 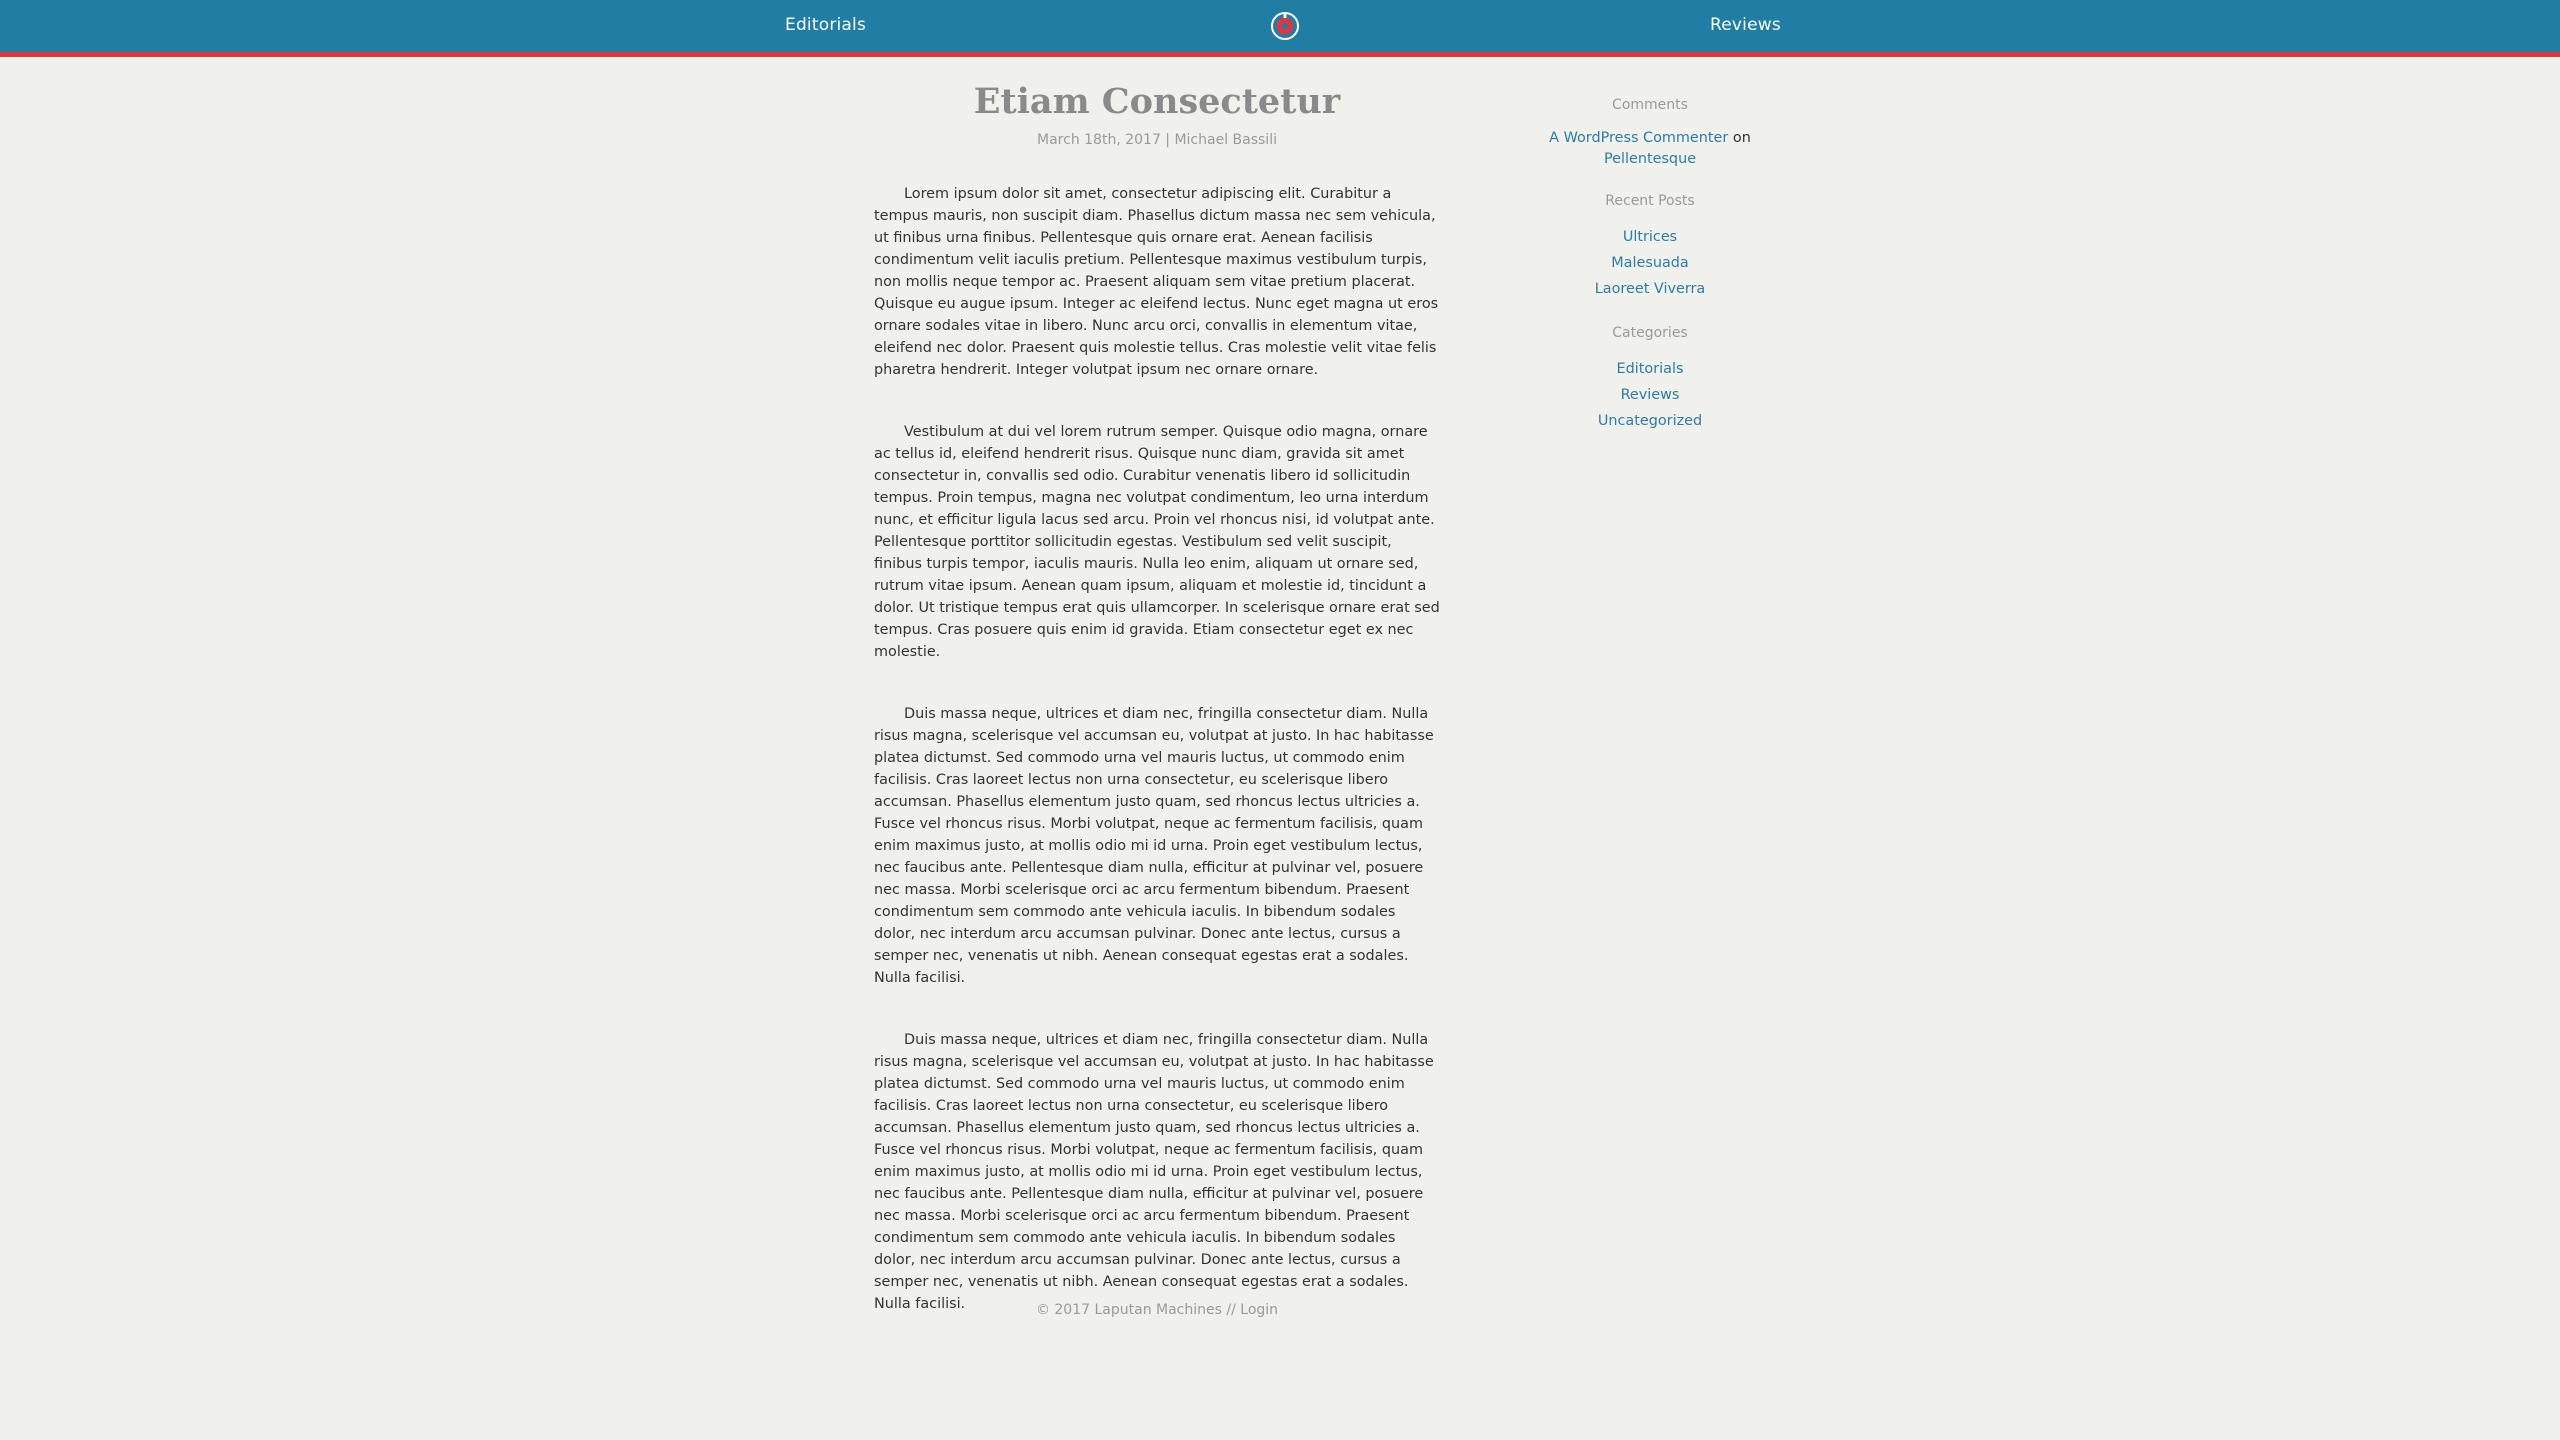 What do you see at coordinates (1650, 105) in the screenshot?
I see `comments-widget-title: Comments` at bounding box center [1650, 105].